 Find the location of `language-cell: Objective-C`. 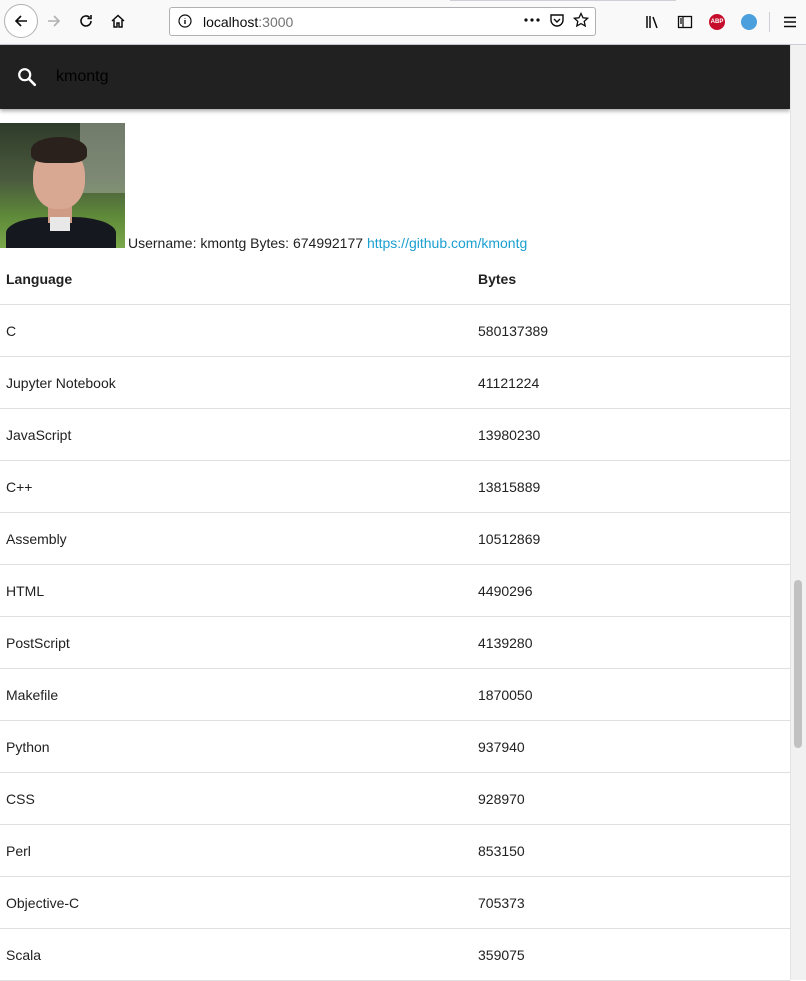

language-cell: Objective-C is located at coordinates (236, 902).